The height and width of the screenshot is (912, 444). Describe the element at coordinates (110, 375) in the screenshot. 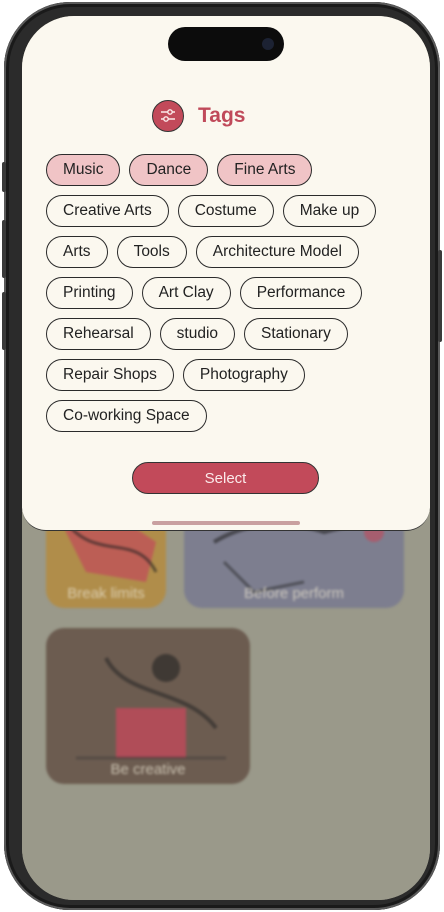

I see `tag-chip: Repair Shops` at that location.